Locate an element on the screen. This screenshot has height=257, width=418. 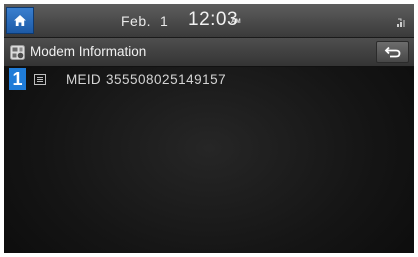
list-item-value: 355508025149157 is located at coordinates (166, 79).